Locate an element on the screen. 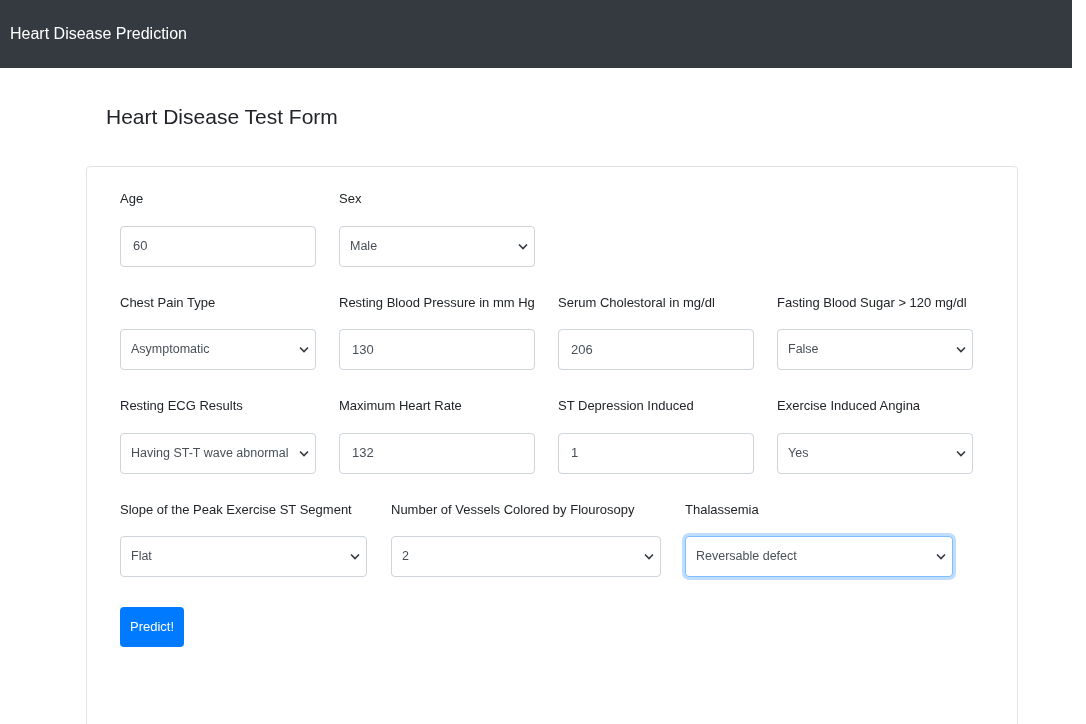 This screenshot has width=1086, height=724. select-dropdown: Male is located at coordinates (437, 246).